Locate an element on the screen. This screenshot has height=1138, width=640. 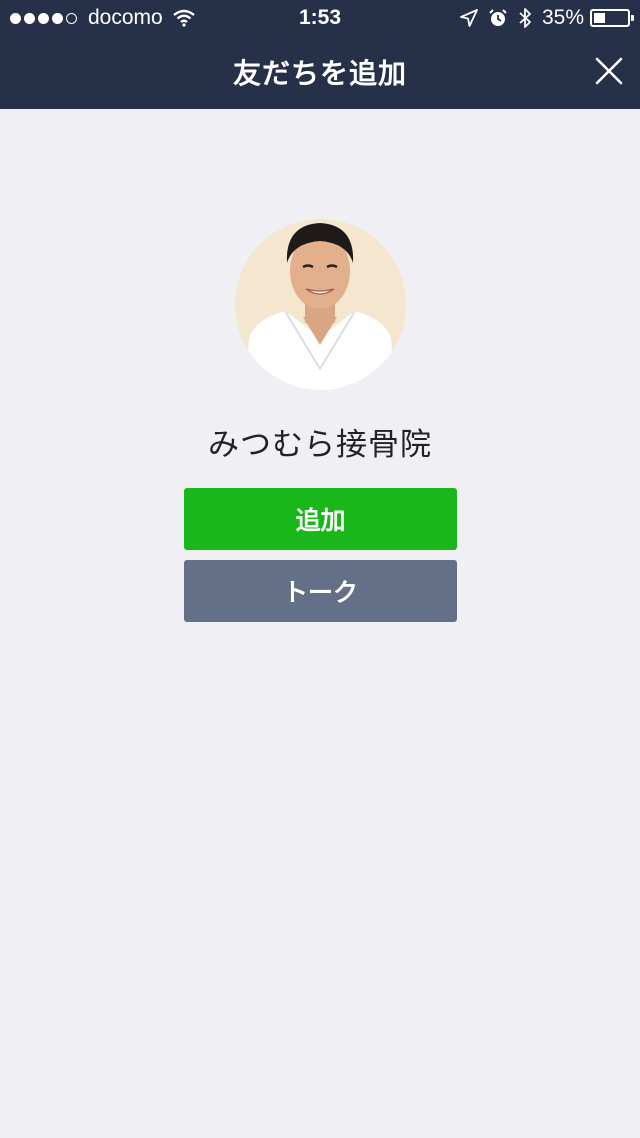
talk-button-label: トーク is located at coordinates (320, 592).